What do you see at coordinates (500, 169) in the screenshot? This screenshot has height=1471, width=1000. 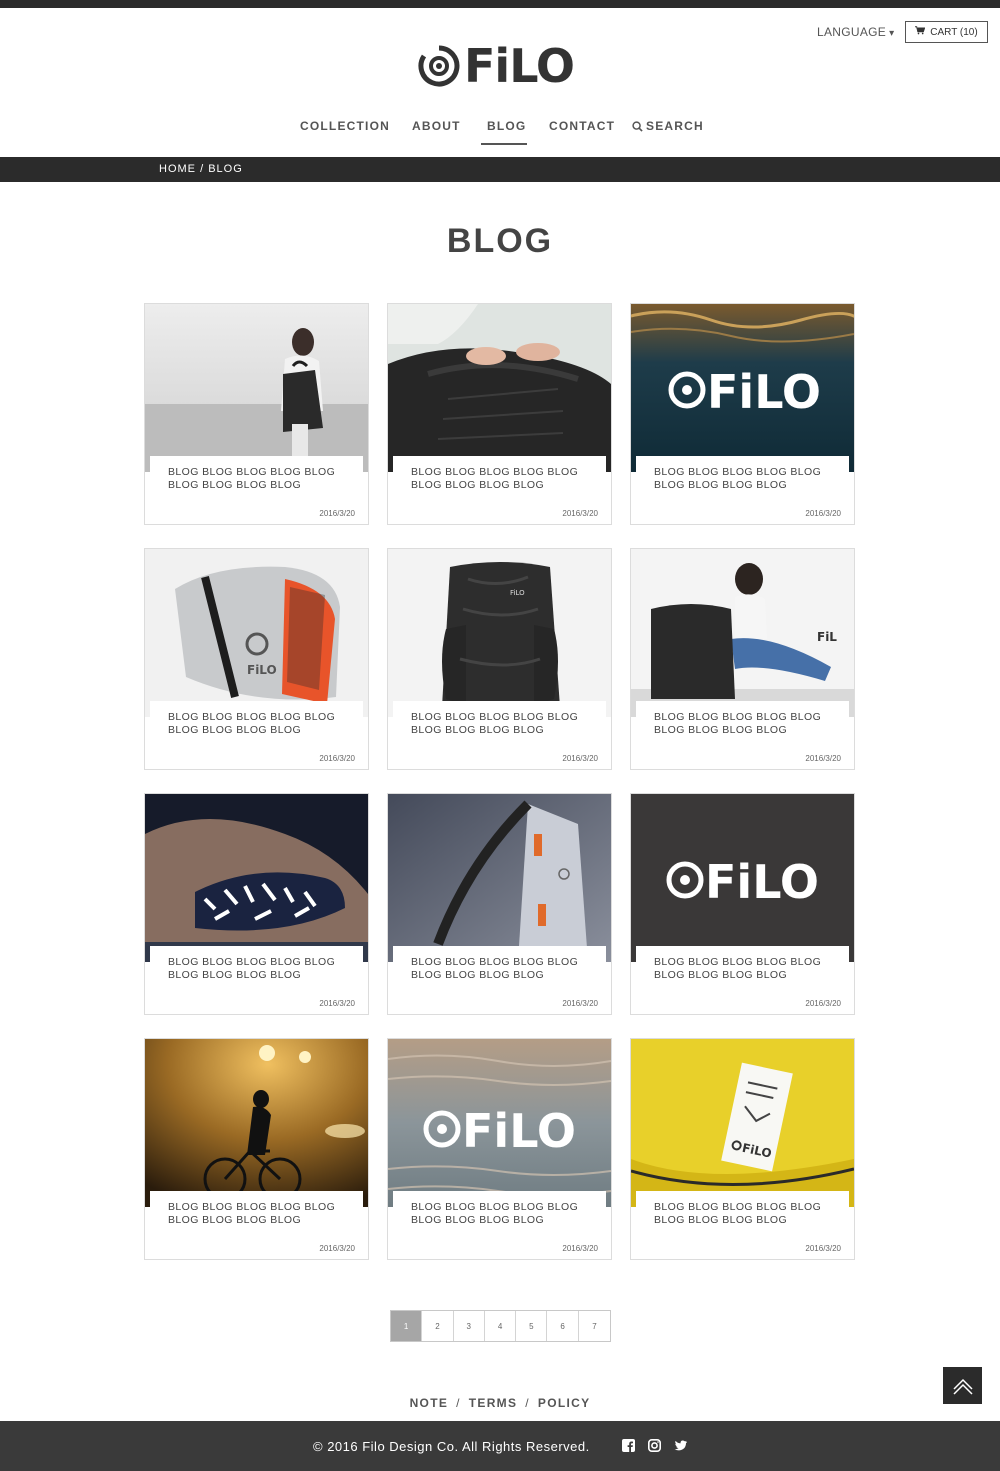 I see `breadcrumb: HOME / BLOG` at bounding box center [500, 169].